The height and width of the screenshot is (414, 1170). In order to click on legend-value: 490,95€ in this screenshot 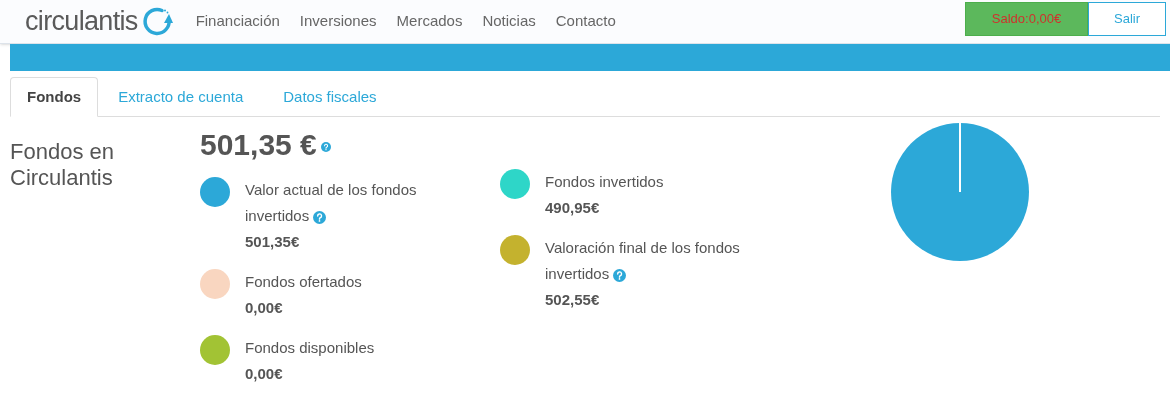, I will do `click(573, 208)`.